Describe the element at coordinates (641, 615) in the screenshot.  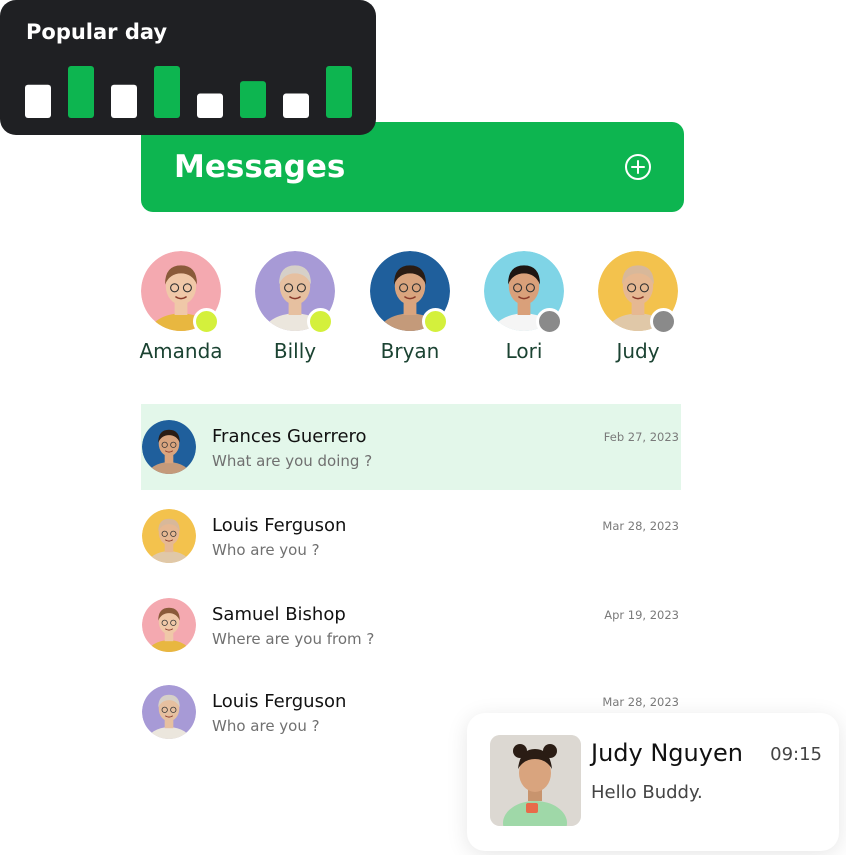
I see `chat-date: Apr 19, 2023` at that location.